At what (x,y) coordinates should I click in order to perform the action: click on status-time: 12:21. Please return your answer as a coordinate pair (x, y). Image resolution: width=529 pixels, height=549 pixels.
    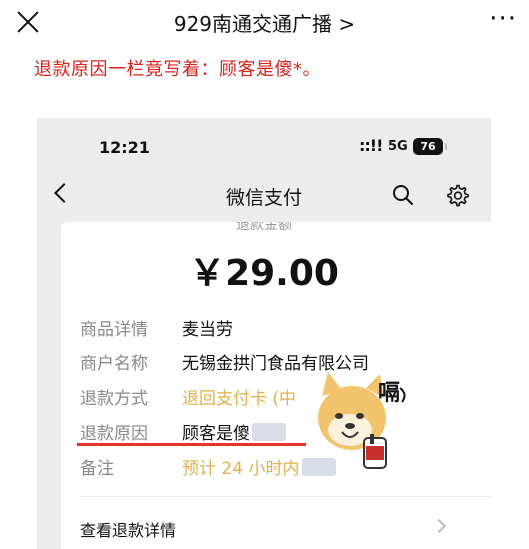
    Looking at the image, I should click on (124, 147).